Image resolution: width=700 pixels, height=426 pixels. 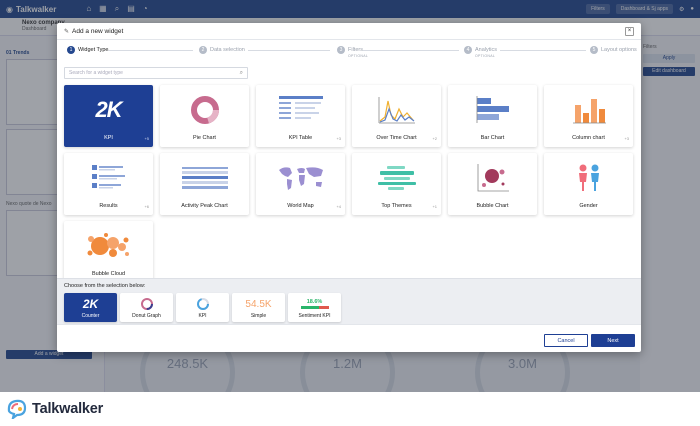 I want to click on widget-card-over-time-chart: Over Time Chart +2, so click(x=396, y=116).